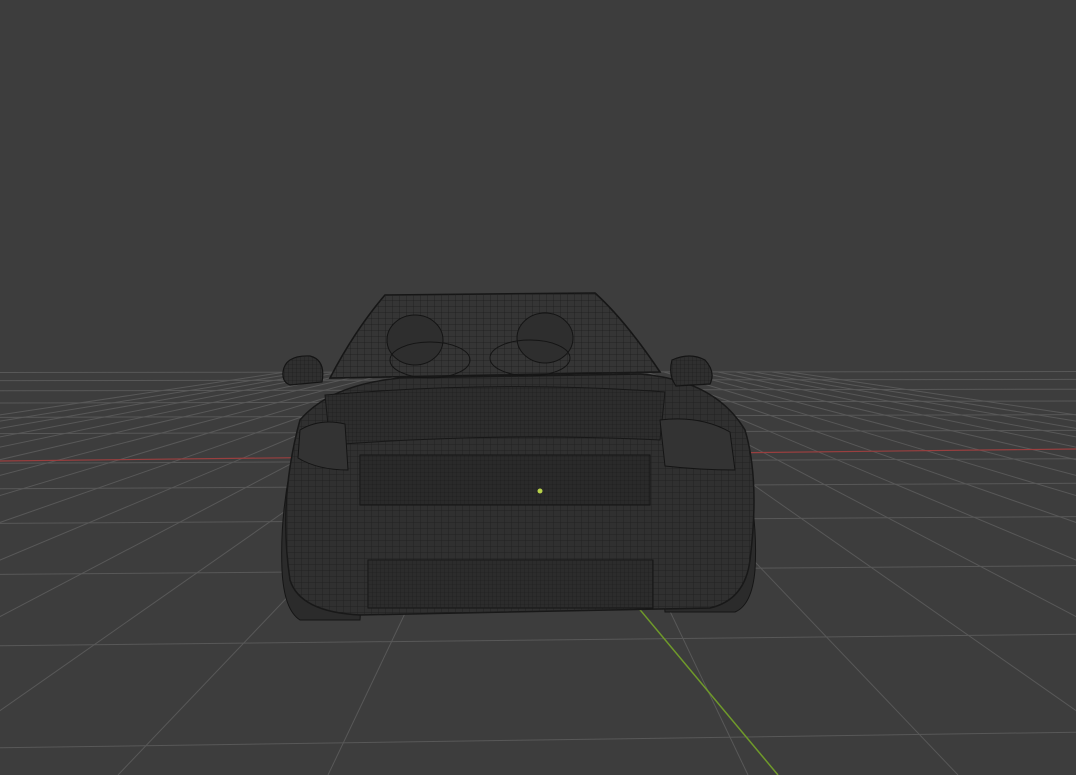 Image resolution: width=1076 pixels, height=775 pixels. Describe the element at coordinates (540, 491) in the screenshot. I see `origin-point` at that location.